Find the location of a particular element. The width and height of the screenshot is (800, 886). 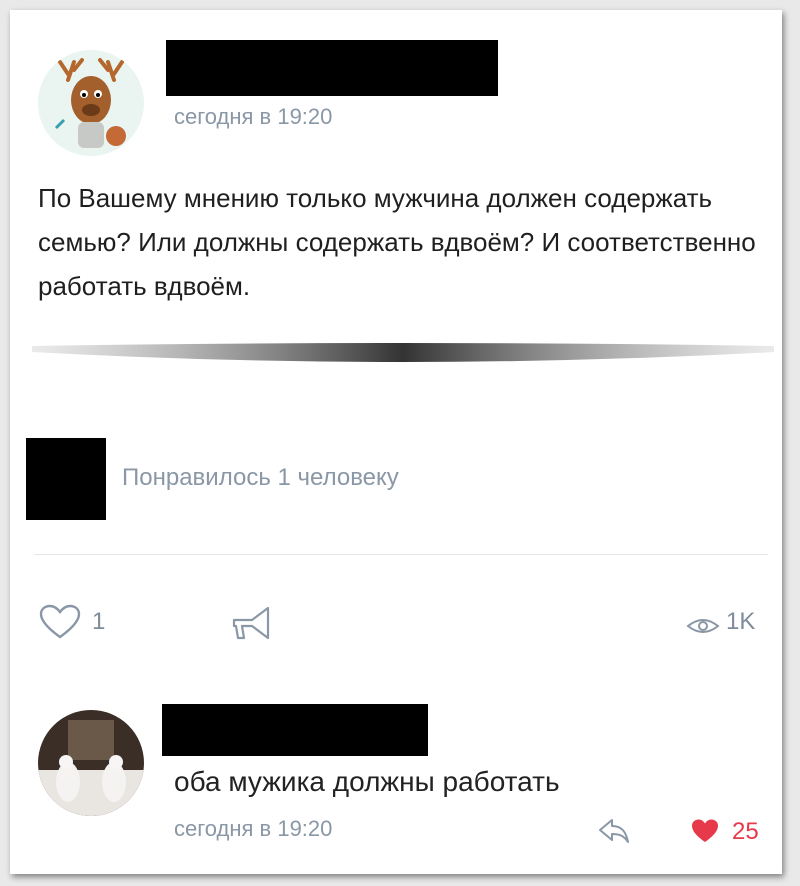

actions-divider is located at coordinates (401, 554).